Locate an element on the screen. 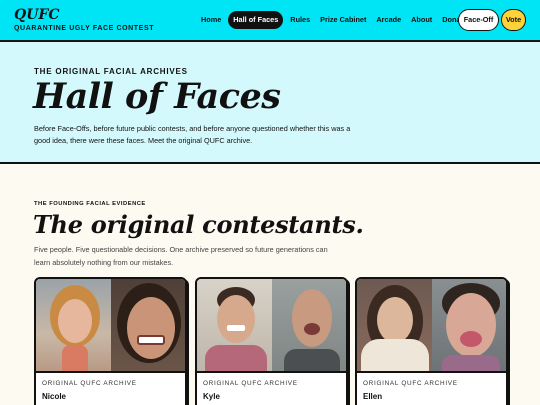 Image resolution: width=540 pixels, height=405 pixels. nav-rules: Rules is located at coordinates (300, 20).